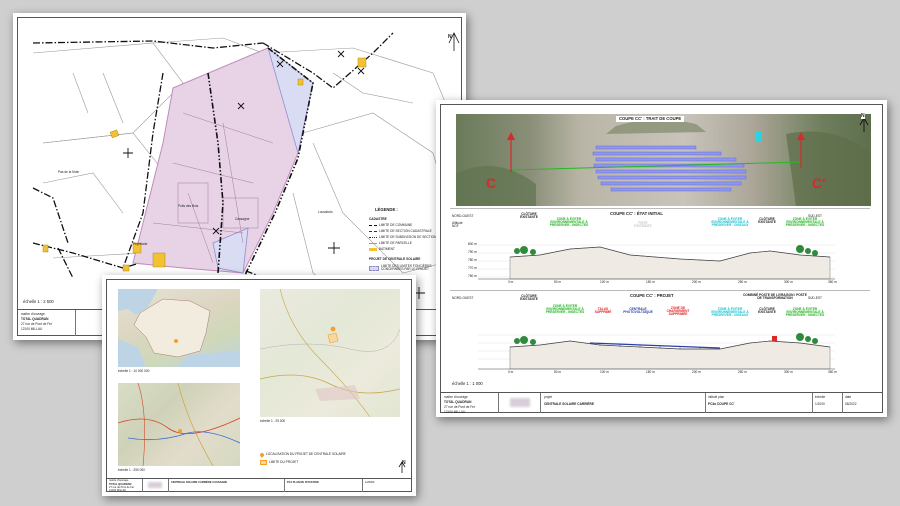 The width and height of the screenshot is (900, 506). What do you see at coordinates (242, 219) in the screenshot?
I see `place-label: Cassagne` at bounding box center [242, 219].